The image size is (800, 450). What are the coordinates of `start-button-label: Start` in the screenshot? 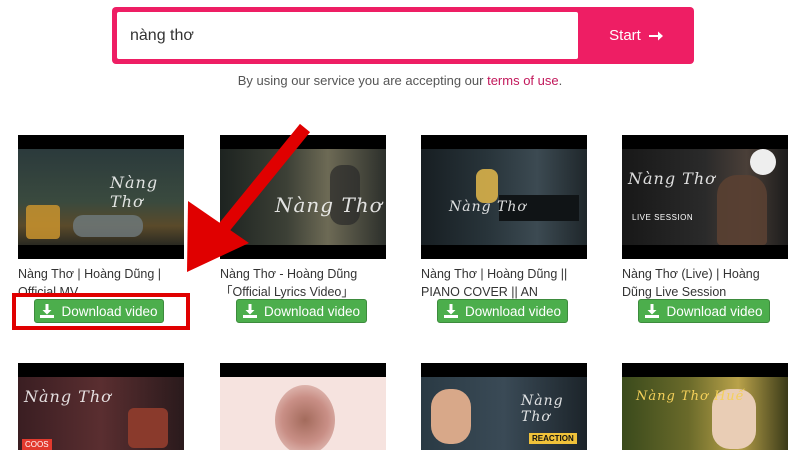 It's located at (625, 35).